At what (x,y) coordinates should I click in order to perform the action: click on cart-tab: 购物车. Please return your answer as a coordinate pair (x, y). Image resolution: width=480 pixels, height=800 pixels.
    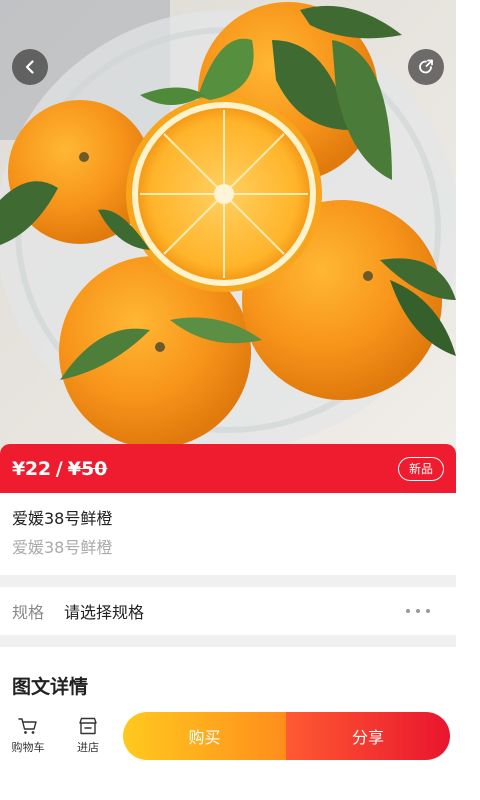
    Looking at the image, I should click on (28, 738).